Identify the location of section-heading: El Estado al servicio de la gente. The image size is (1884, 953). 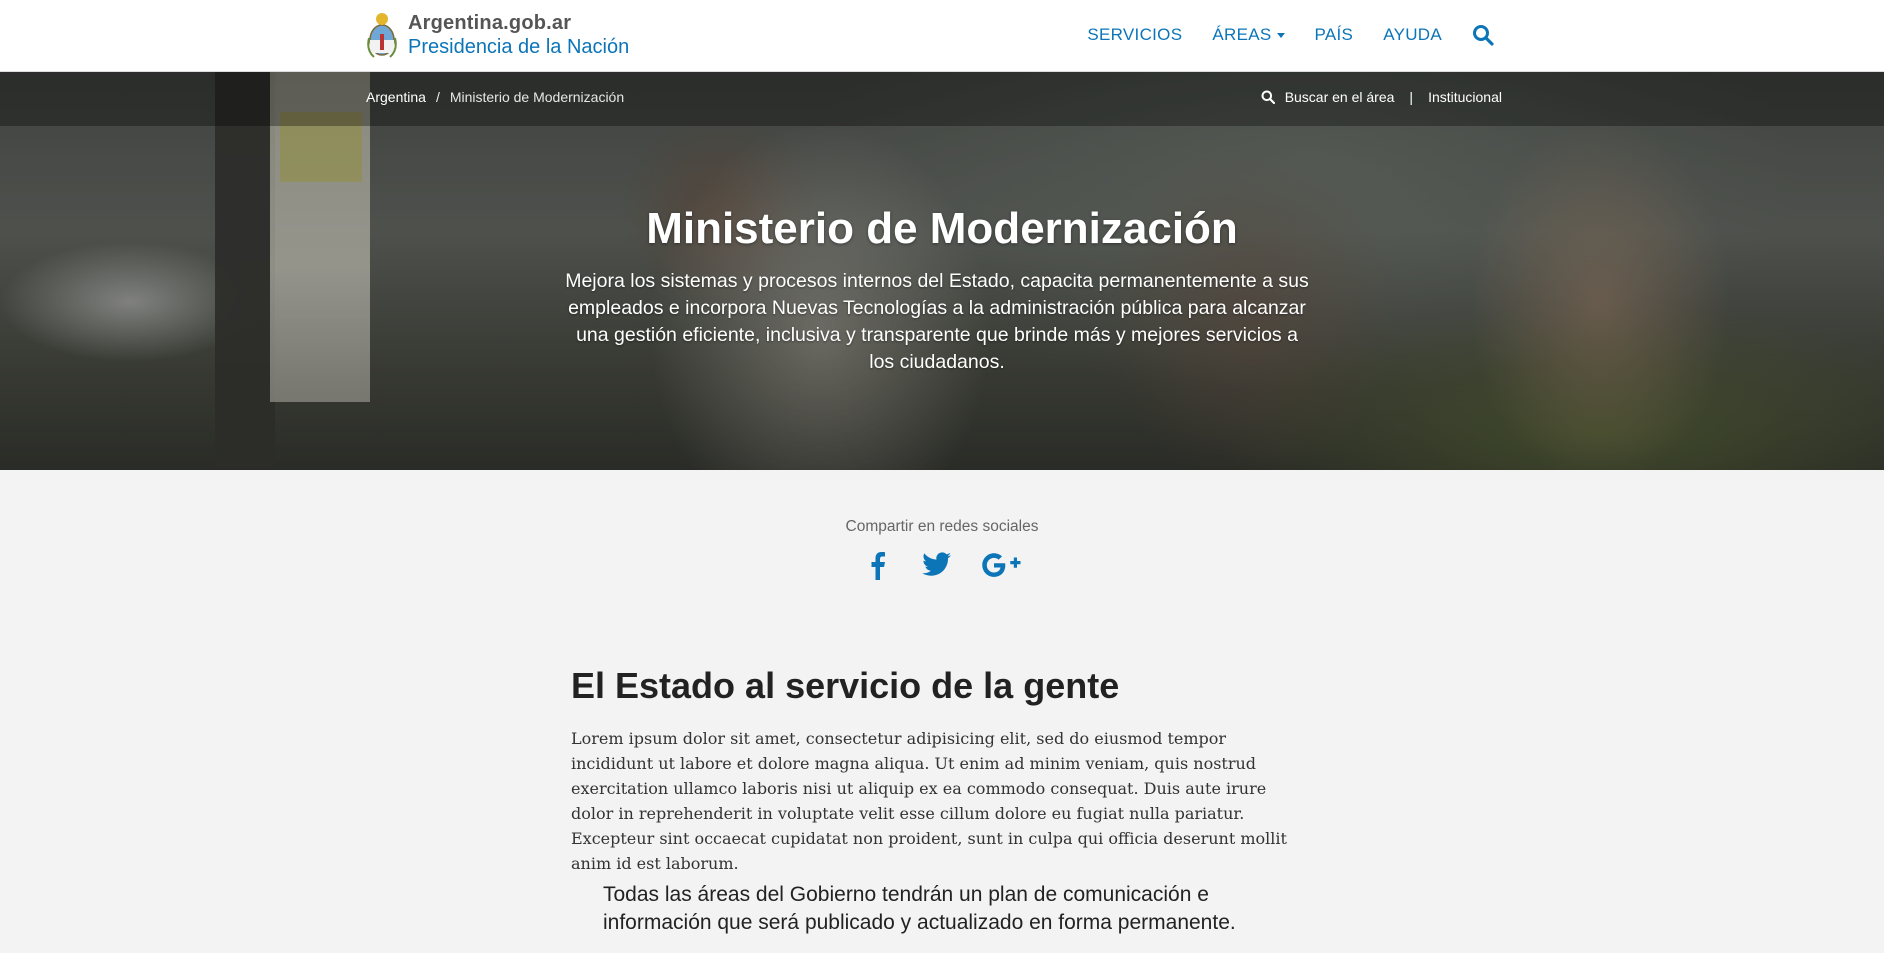
(845, 685).